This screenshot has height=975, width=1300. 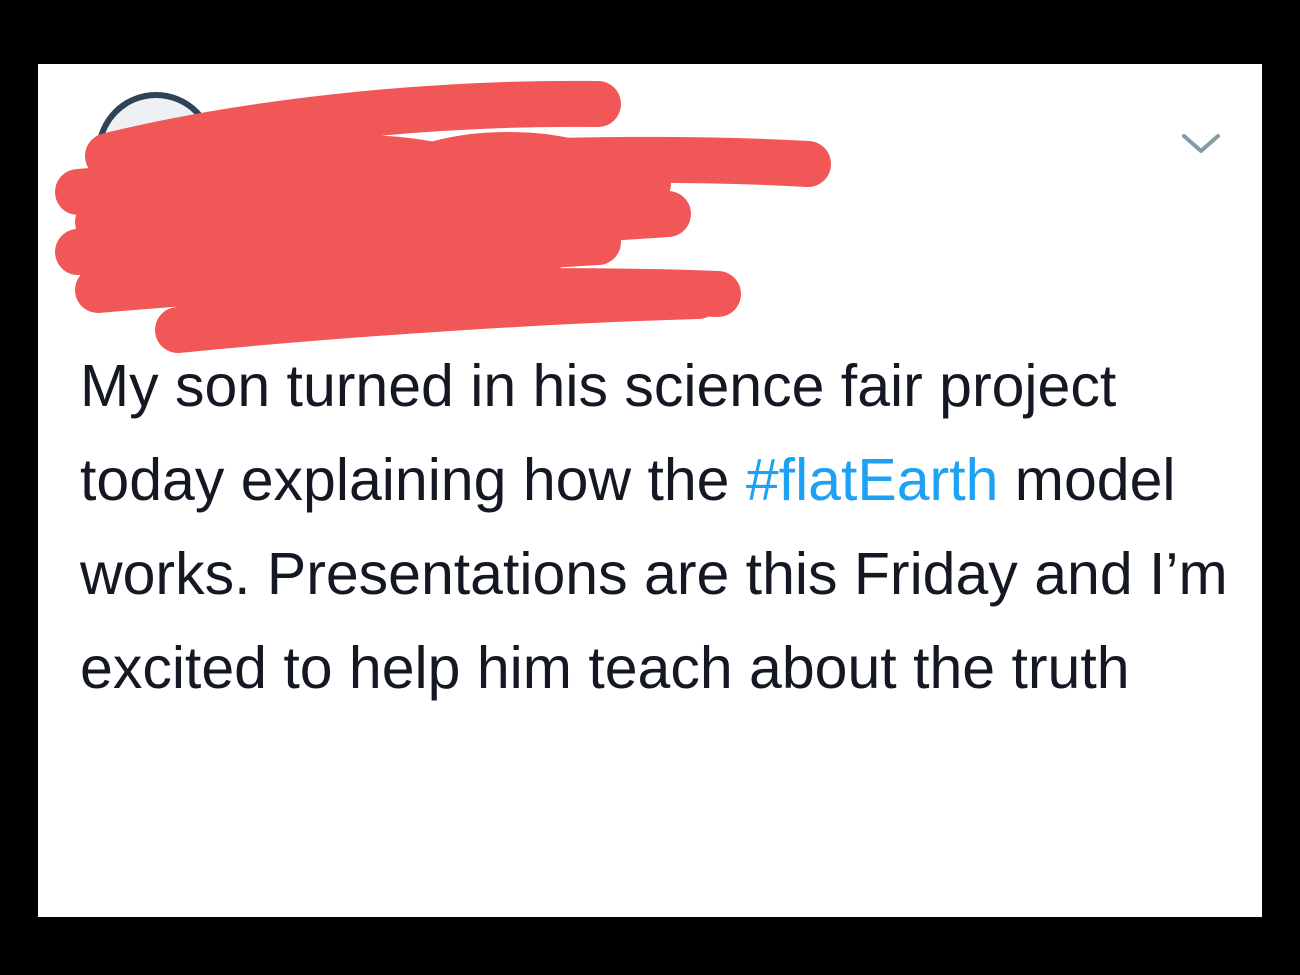 What do you see at coordinates (638, 225) in the screenshot?
I see `username-fragment: rth` at bounding box center [638, 225].